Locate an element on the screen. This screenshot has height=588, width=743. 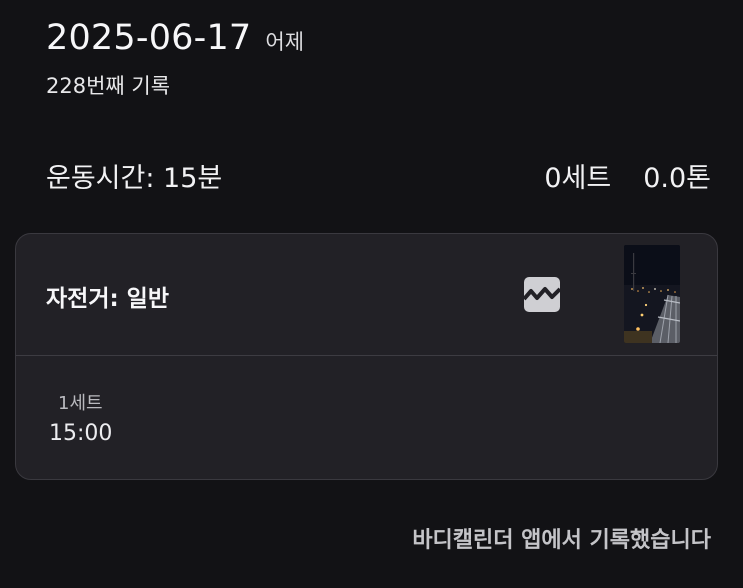
set-label: 1세트 is located at coordinates (80, 403).